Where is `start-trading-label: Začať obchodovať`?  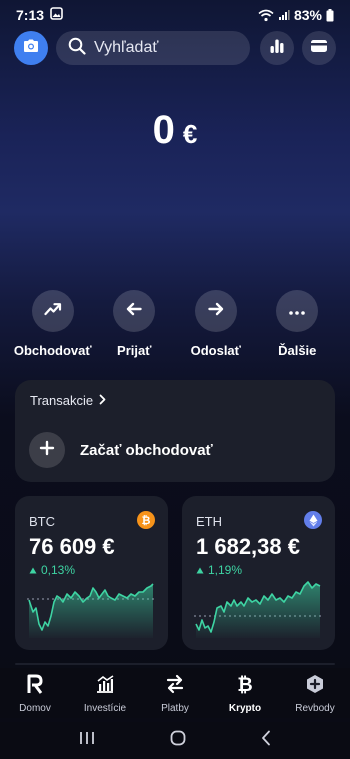
start-trading-label: Začať obchodovať is located at coordinates (146, 450).